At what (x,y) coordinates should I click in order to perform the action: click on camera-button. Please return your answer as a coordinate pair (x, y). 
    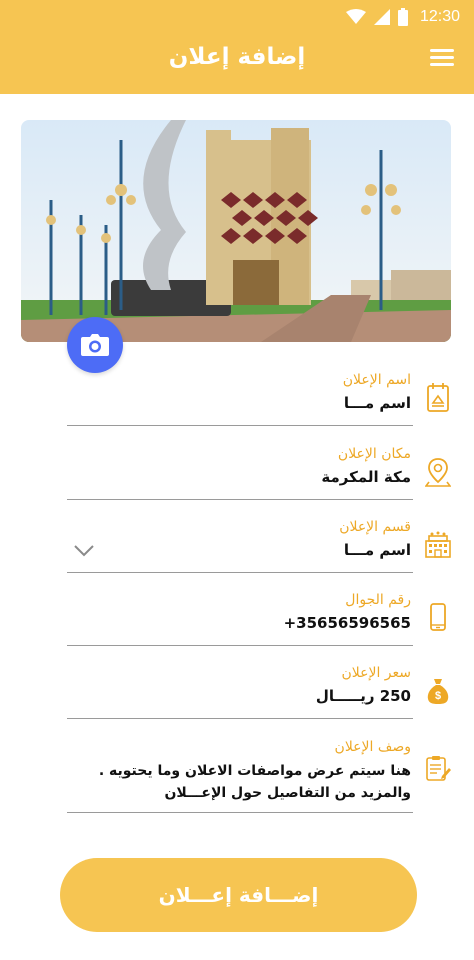
    Looking at the image, I should click on (95, 345).